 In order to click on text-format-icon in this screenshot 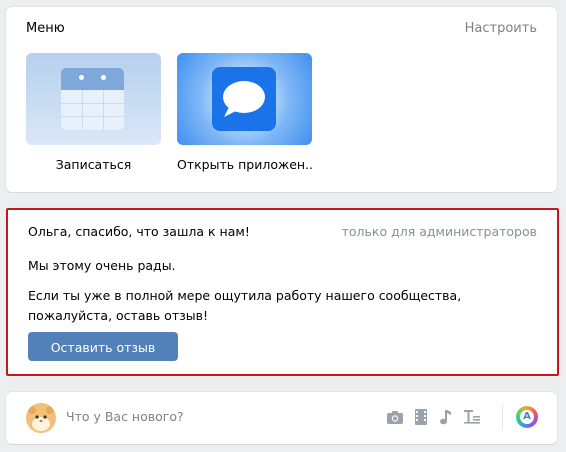, I will do `click(471, 417)`.